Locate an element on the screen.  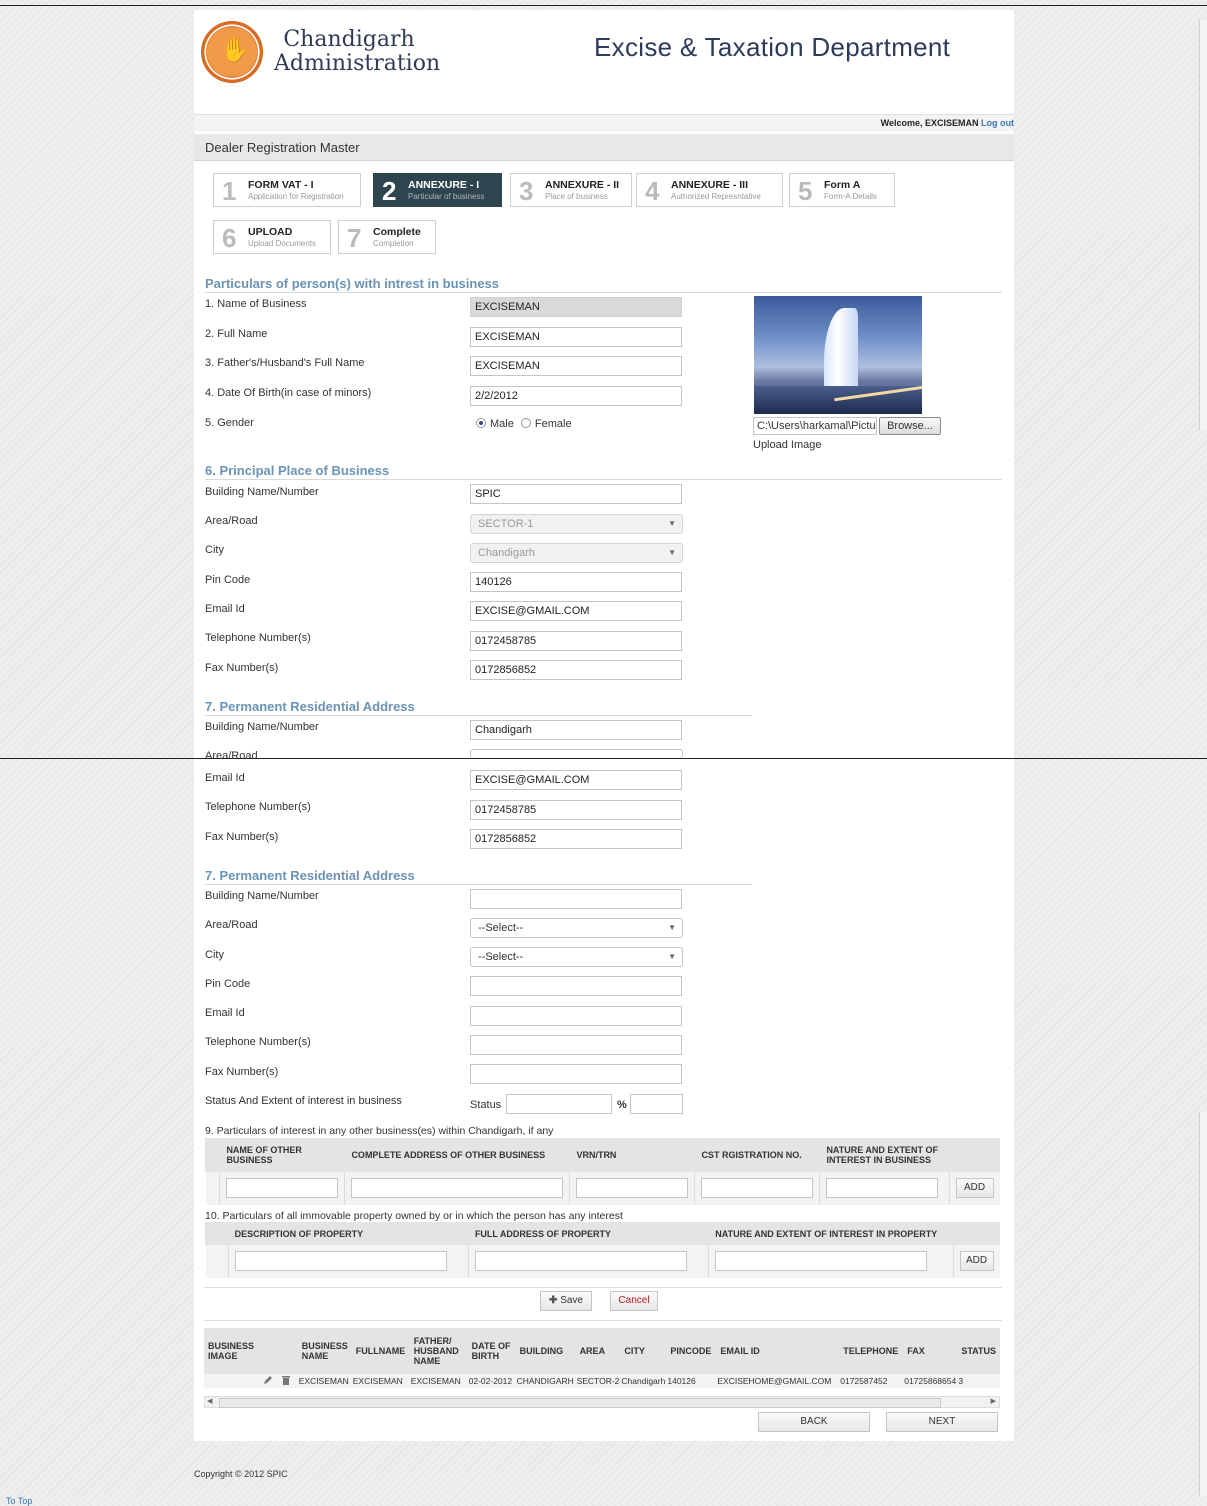
permanent-area-select-partial is located at coordinates (576, 753).